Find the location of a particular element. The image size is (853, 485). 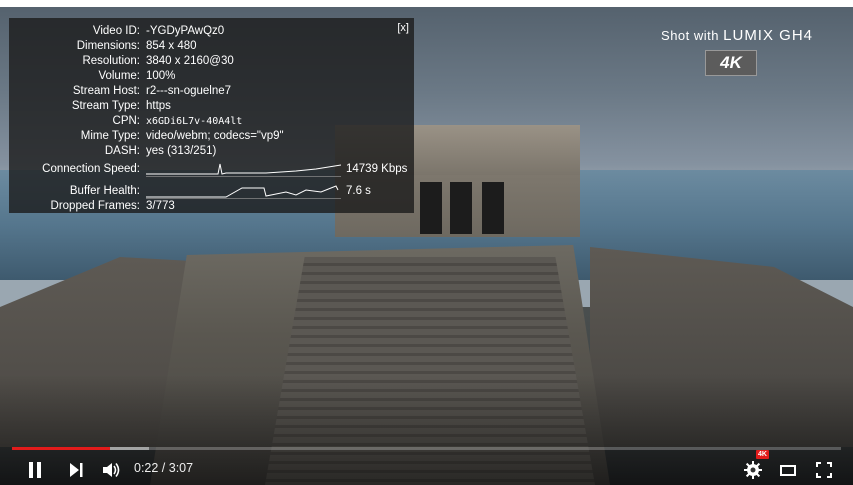

player-controls: 0:22 / 3:07 4K is located at coordinates (426, 467).